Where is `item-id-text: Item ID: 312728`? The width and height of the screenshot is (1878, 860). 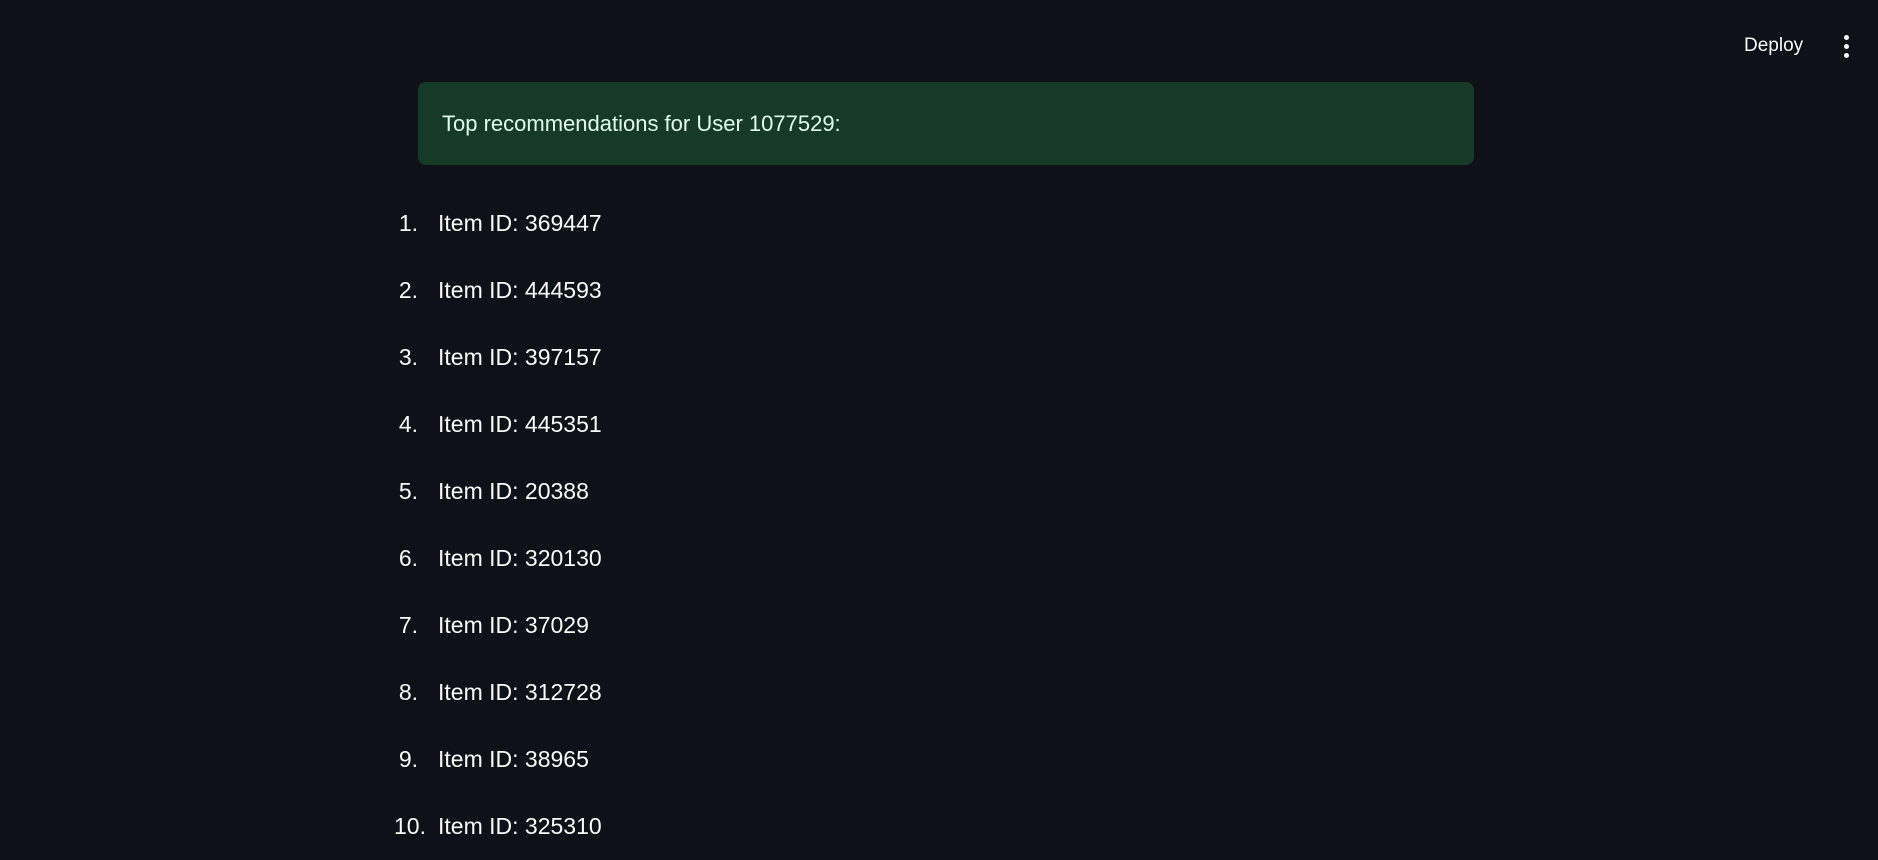
item-id-text: Item ID: 312728 is located at coordinates (520, 692).